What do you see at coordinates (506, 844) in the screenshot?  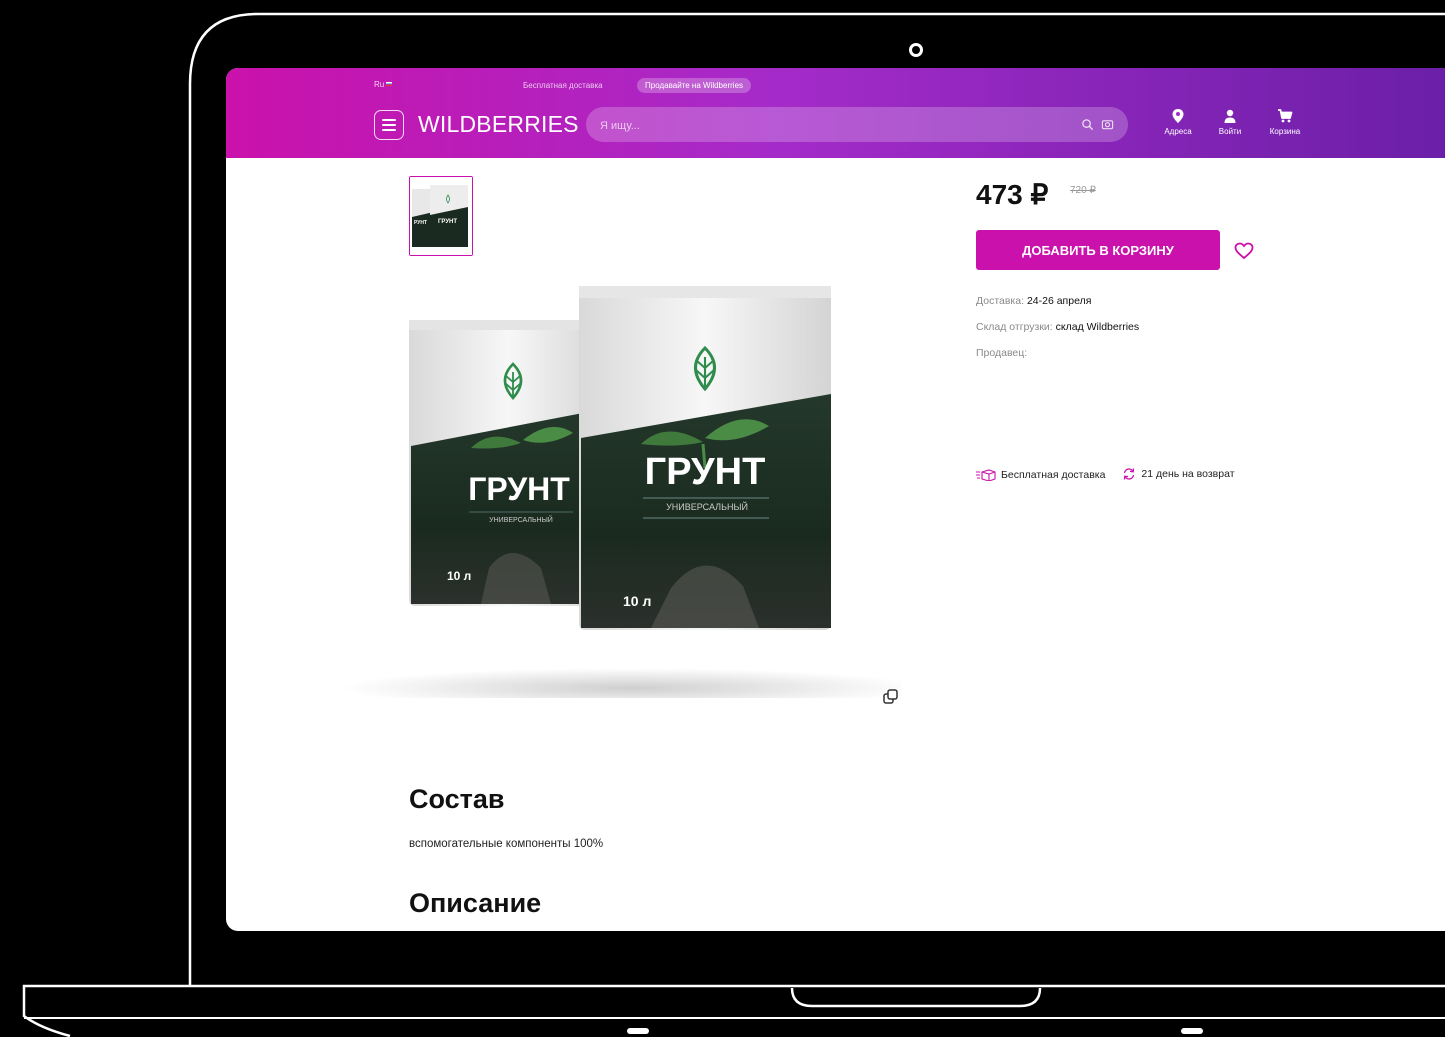 I see `composition-text: вспомогательные компоненты 100%` at bounding box center [506, 844].